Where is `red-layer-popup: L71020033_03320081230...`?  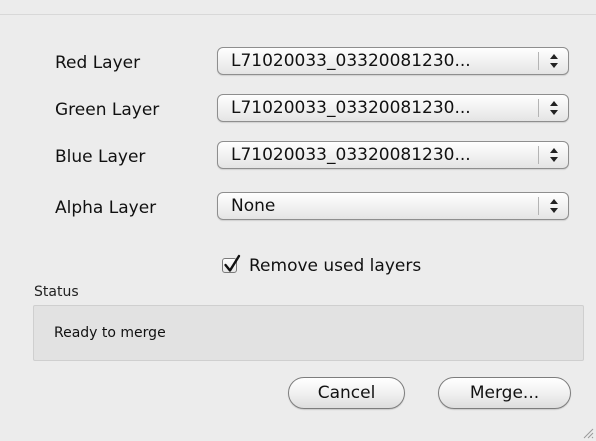 red-layer-popup: L71020033_03320081230... is located at coordinates (393, 61).